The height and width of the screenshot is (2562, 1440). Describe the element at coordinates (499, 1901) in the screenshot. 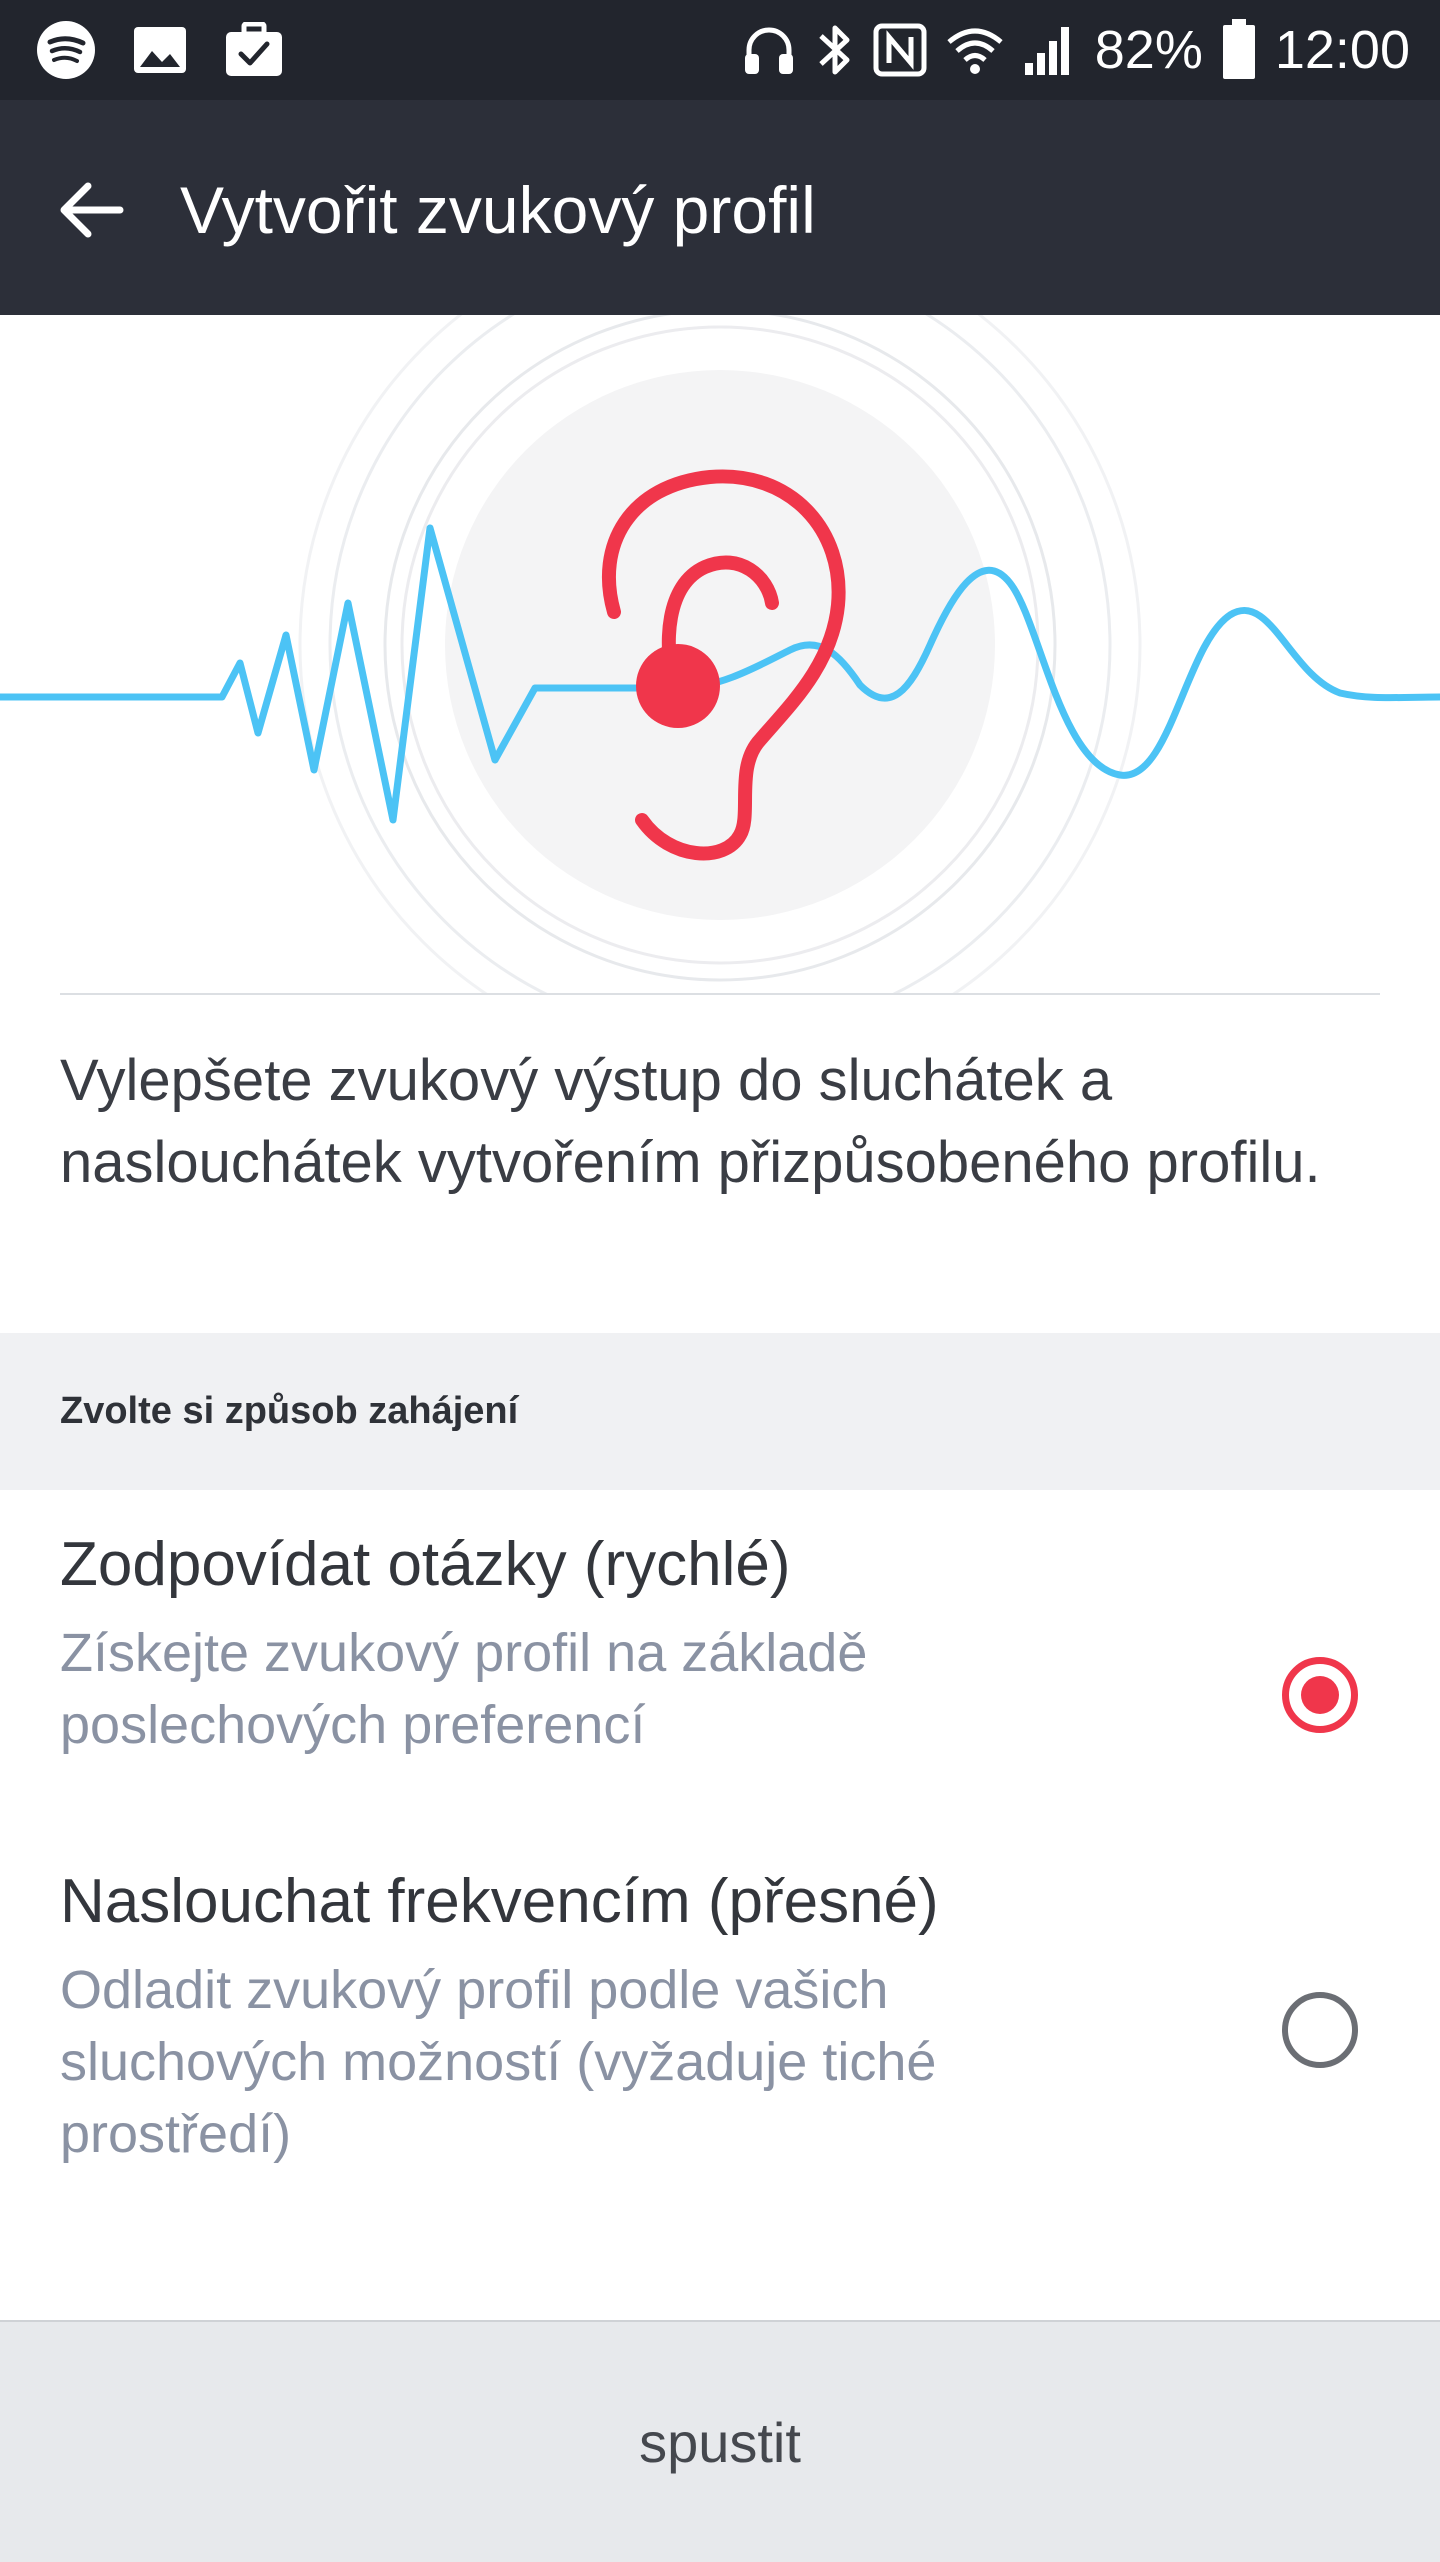

I see `option-title: Naslouchat frekvencím (přesné)` at that location.